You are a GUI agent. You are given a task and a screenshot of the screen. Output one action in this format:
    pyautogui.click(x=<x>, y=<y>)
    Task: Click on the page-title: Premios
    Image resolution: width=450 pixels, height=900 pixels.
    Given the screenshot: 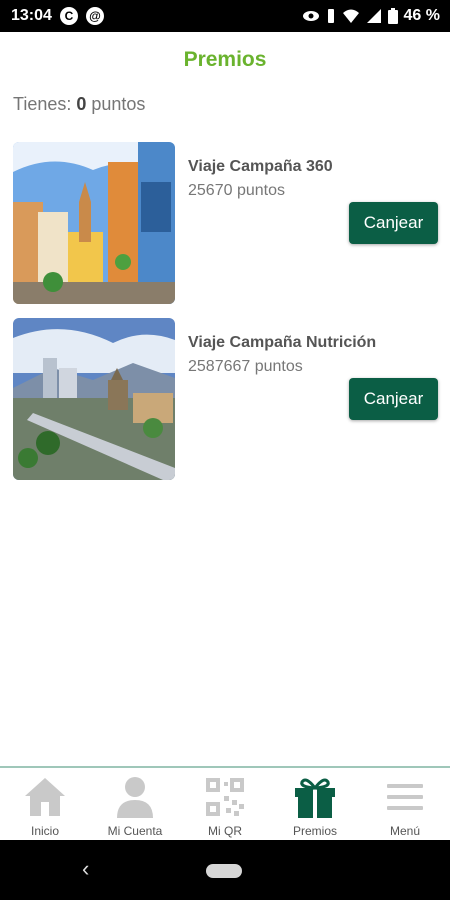 What is the action you would take?
    pyautogui.click(x=225, y=59)
    